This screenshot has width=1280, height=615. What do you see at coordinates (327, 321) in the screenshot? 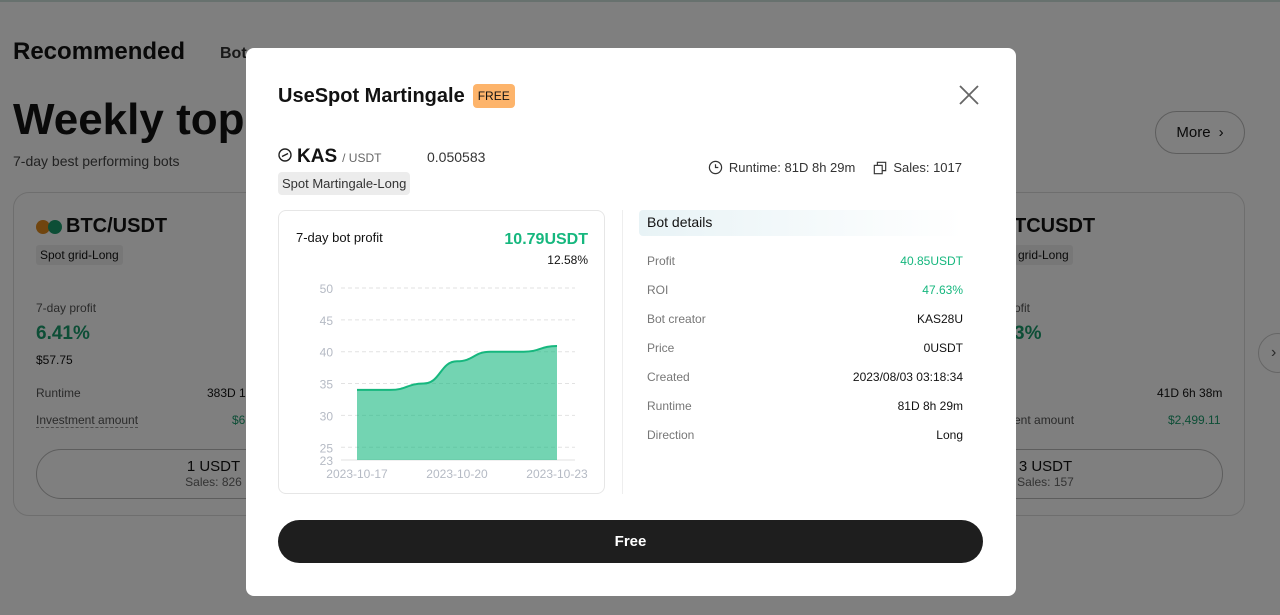
I see `y-tick-label: 45` at bounding box center [327, 321].